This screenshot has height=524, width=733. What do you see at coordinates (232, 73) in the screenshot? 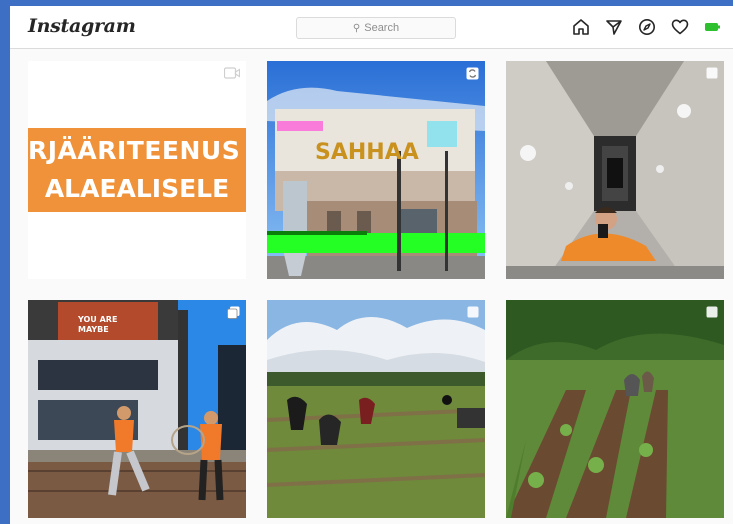
I see `video-icon` at bounding box center [232, 73].